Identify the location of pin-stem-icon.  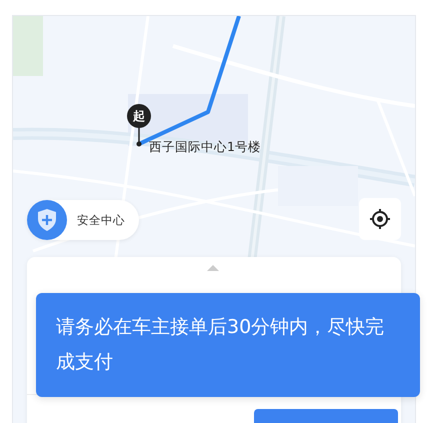
(139, 136).